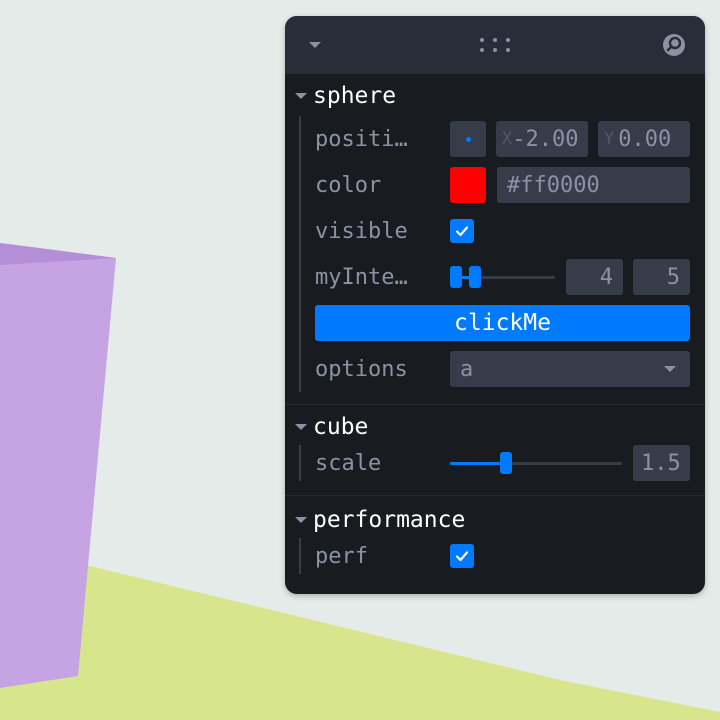 The image size is (720, 720). What do you see at coordinates (348, 463) in the screenshot?
I see `scale-label: scale` at bounding box center [348, 463].